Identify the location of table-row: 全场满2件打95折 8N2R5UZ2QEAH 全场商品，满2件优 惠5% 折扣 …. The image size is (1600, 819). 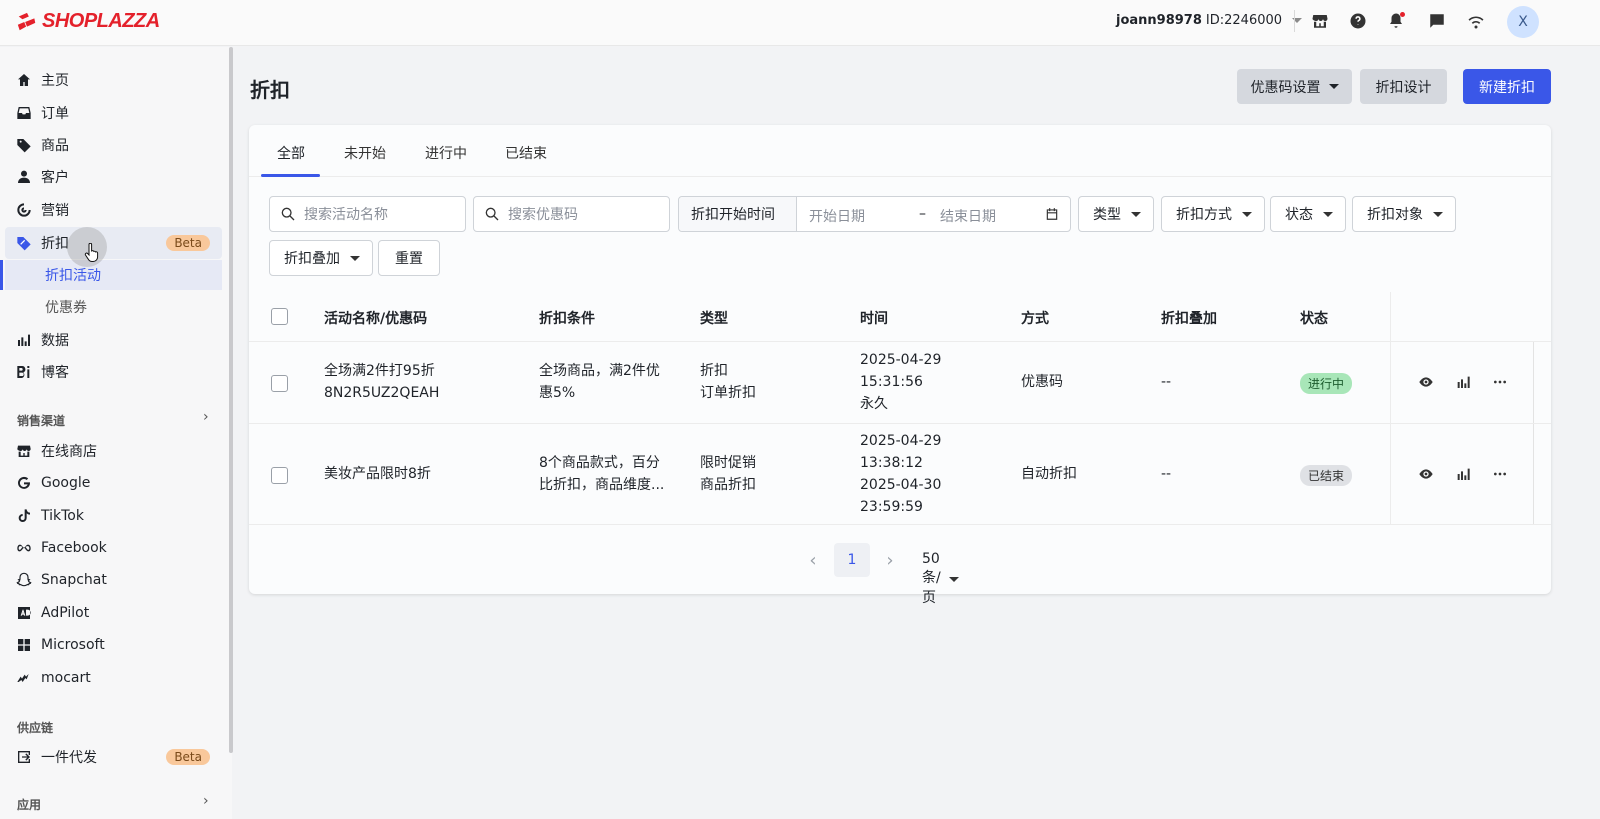
(900, 383).